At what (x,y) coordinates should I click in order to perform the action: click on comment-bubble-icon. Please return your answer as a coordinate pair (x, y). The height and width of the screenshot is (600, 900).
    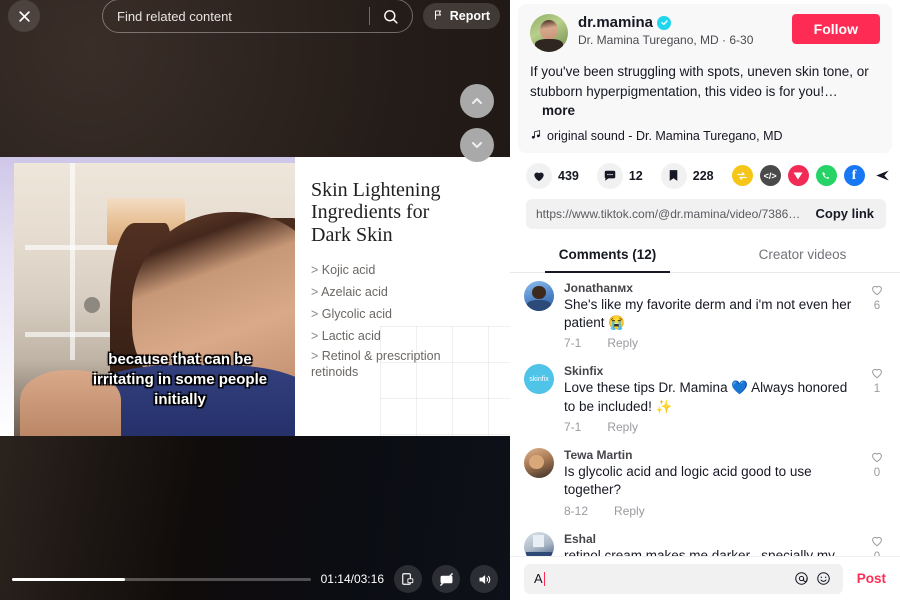
    Looking at the image, I should click on (609, 175).